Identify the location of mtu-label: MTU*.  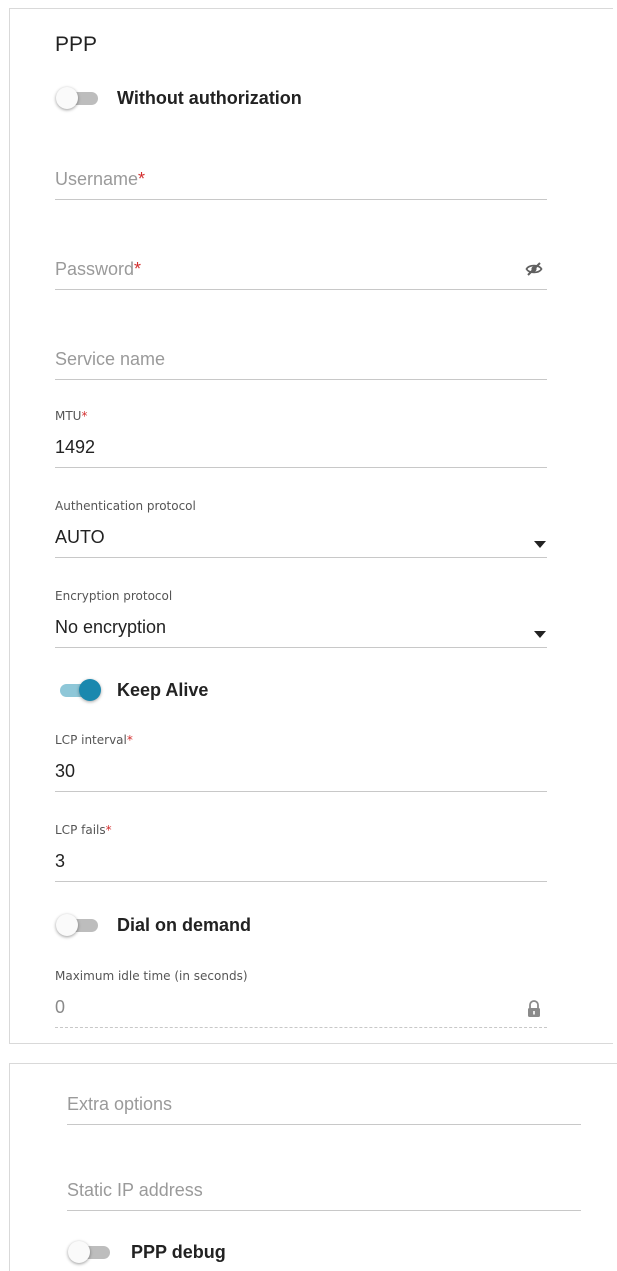
(71, 416).